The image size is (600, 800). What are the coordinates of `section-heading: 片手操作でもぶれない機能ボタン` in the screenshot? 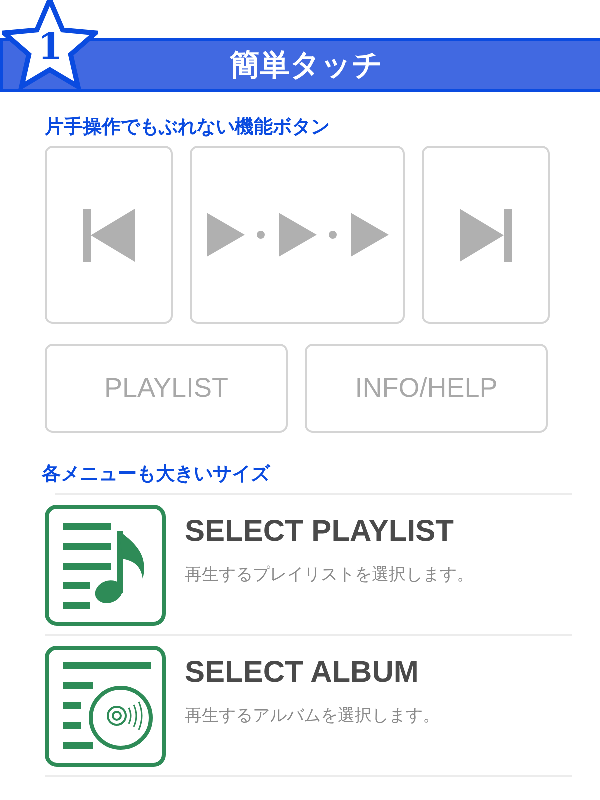 It's located at (188, 127).